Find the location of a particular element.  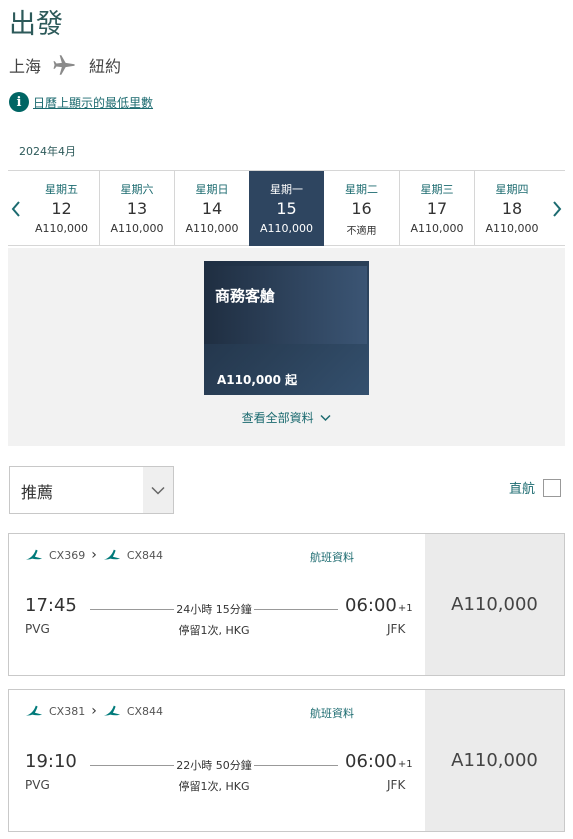

date-cell: 星期三 17 A110,000 is located at coordinates (436, 208).